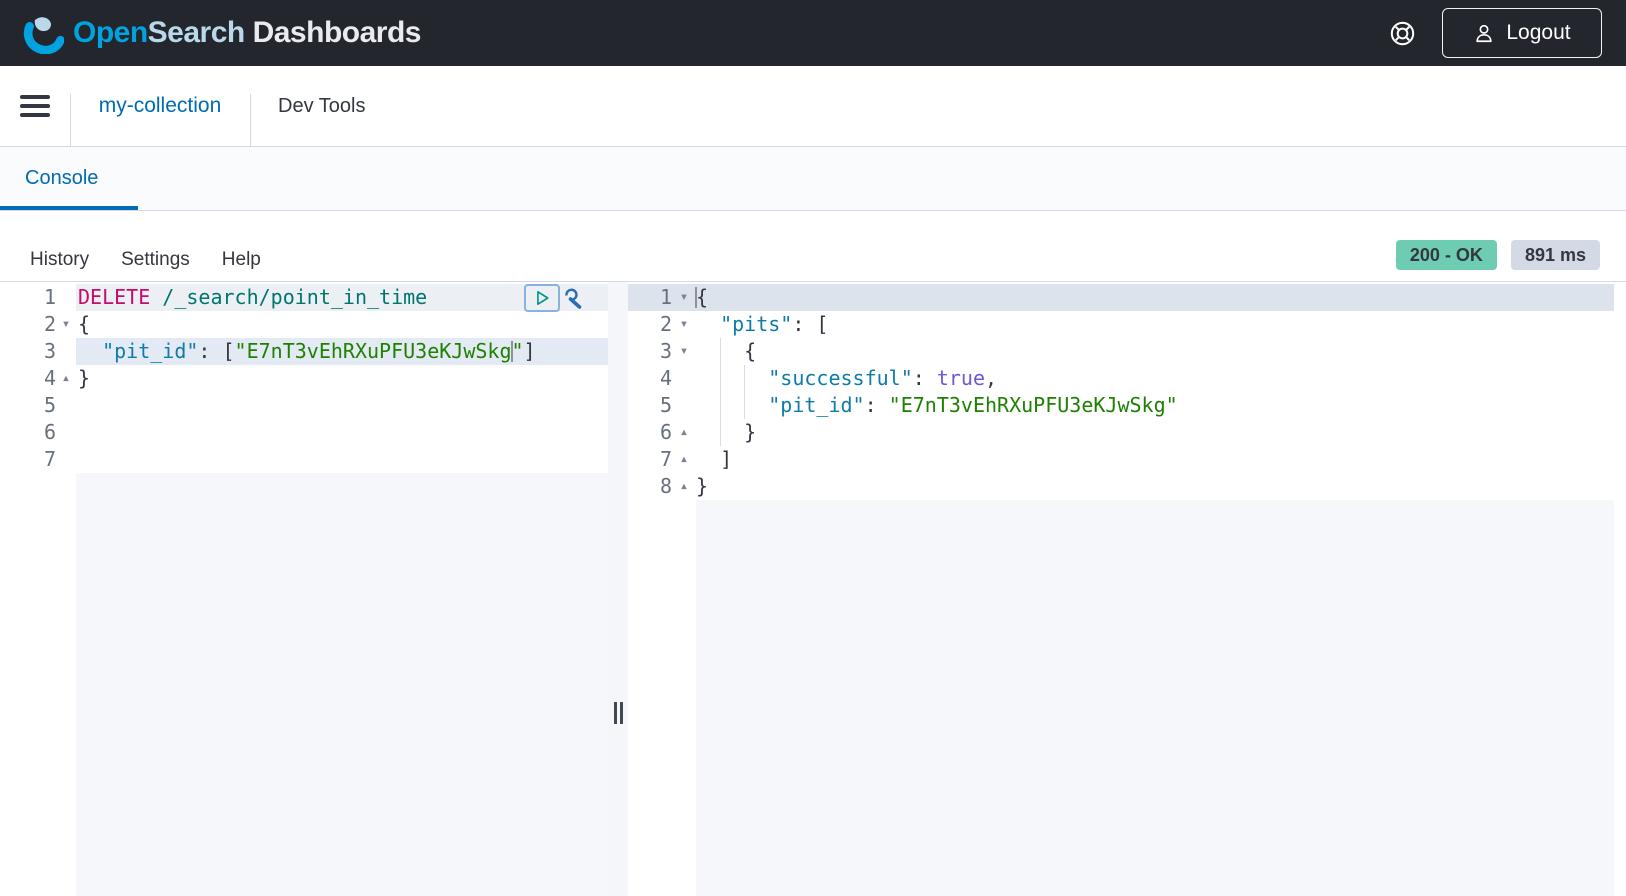  I want to click on help-icon, so click(1402, 33).